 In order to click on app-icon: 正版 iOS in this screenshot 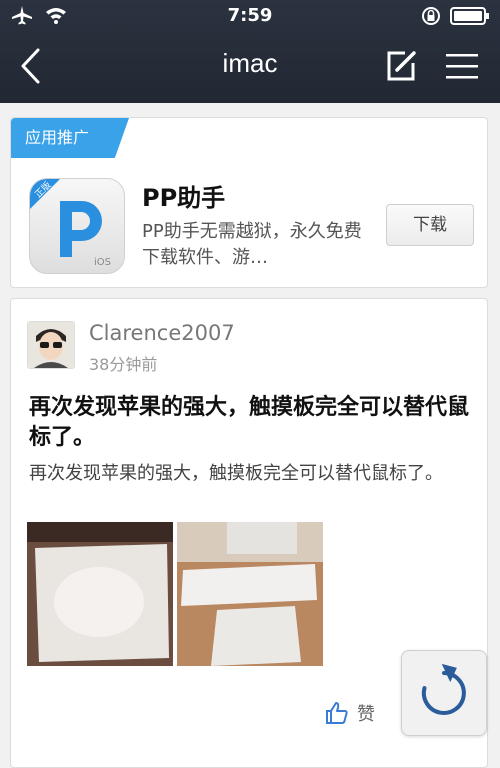, I will do `click(77, 226)`.